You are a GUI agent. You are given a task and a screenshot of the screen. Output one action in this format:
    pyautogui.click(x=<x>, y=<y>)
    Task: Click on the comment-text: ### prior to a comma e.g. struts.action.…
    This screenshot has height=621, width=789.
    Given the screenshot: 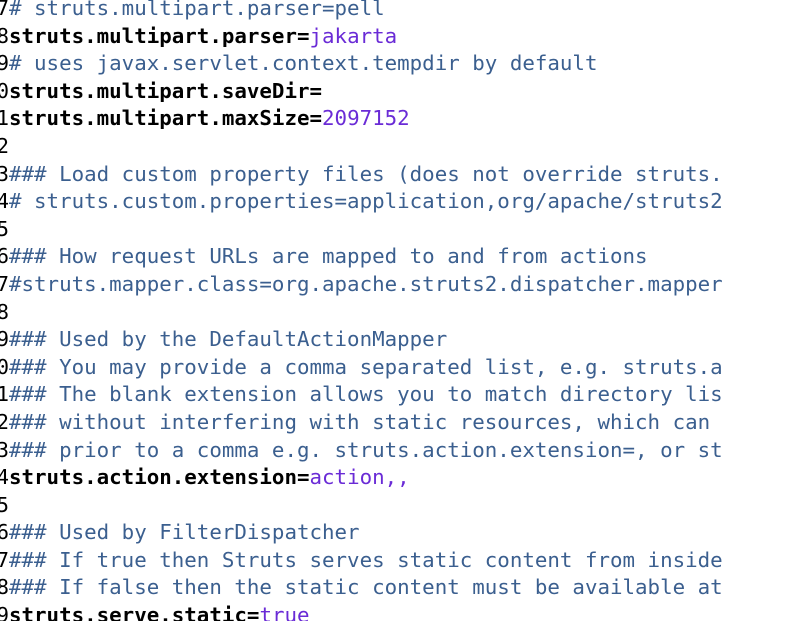 What is the action you would take?
    pyautogui.click(x=366, y=449)
    